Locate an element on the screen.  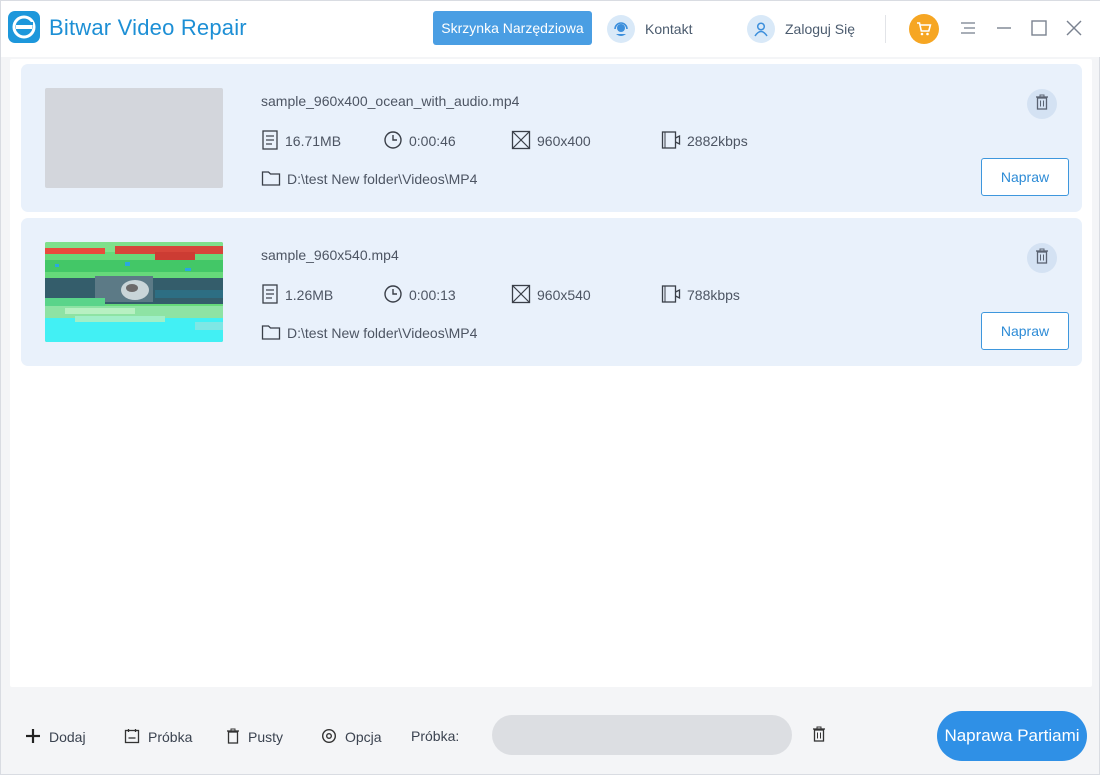
sample-icon is located at coordinates (132, 737).